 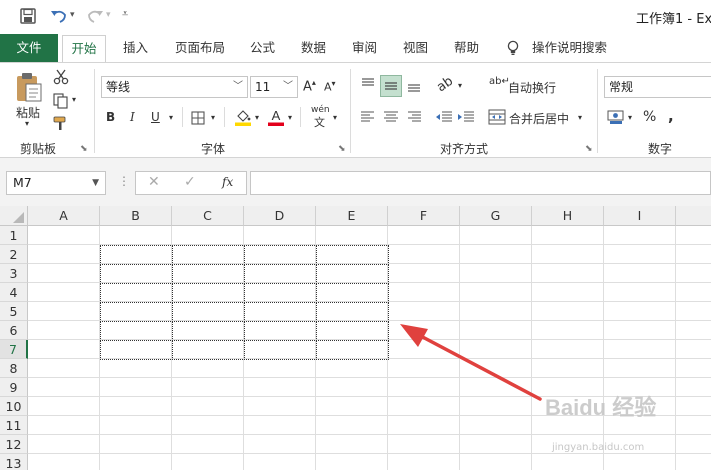 I want to click on watermark-url: jingyan.baidu.com, so click(x=598, y=447).